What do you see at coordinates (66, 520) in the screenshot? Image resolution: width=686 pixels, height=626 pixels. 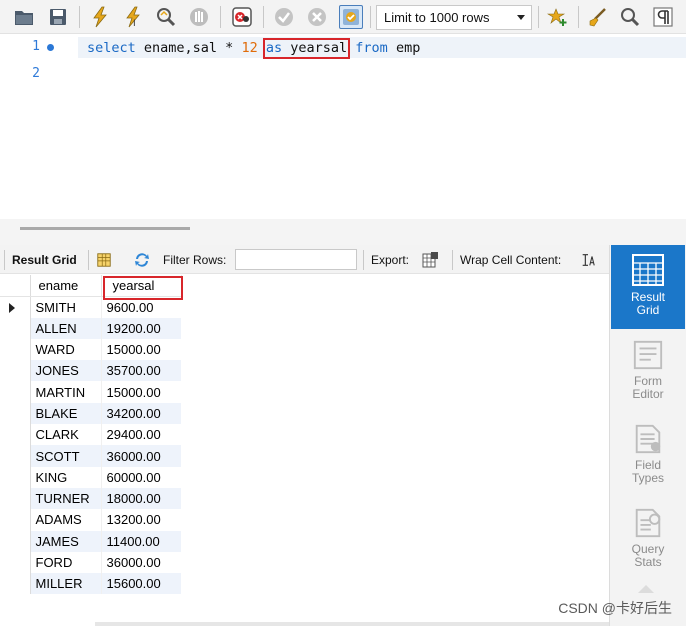 I see `cell-ename: ADAMS` at bounding box center [66, 520].